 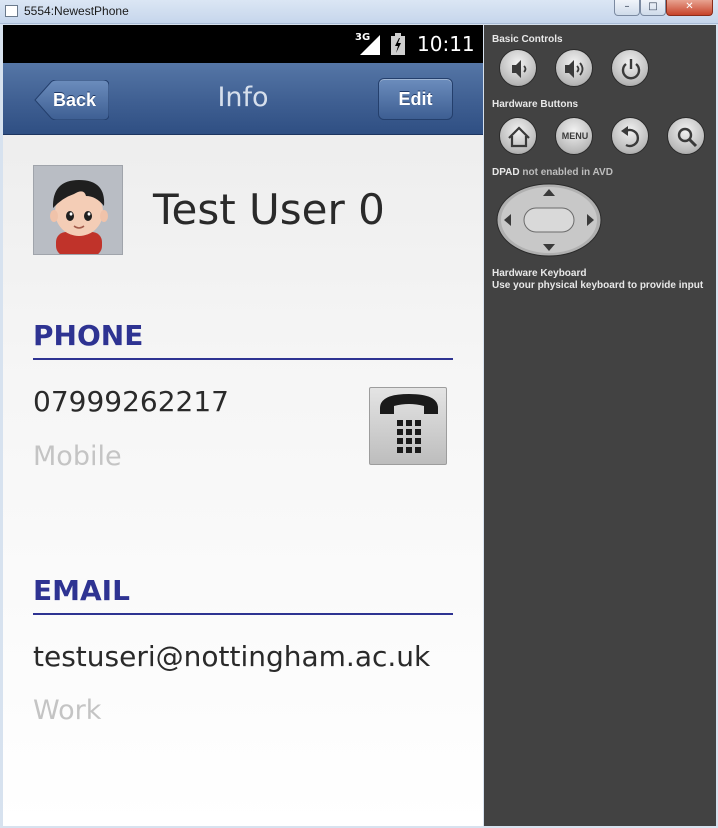 I want to click on dpad-control, so click(x=549, y=220).